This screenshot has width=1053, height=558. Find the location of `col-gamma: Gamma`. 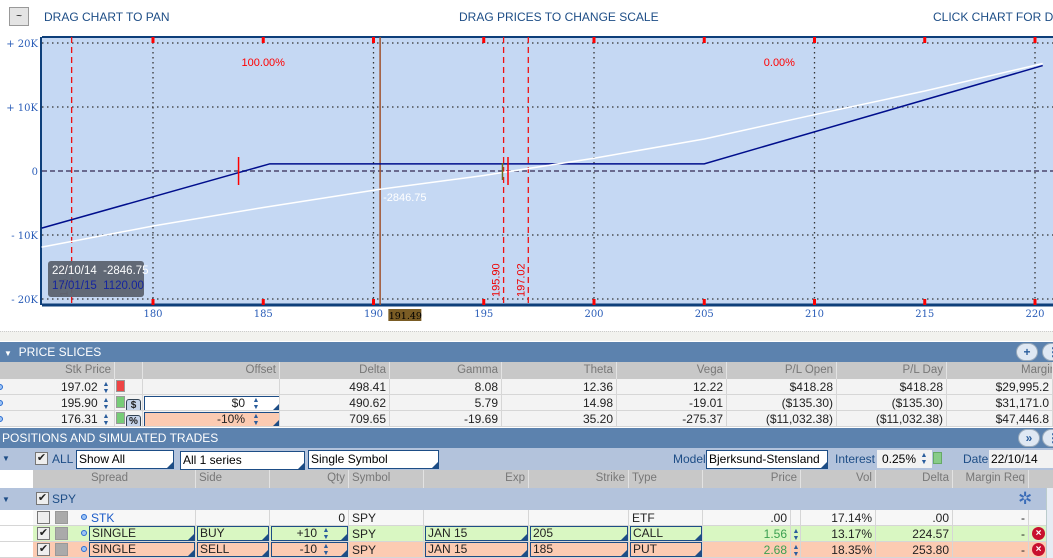

col-gamma: Gamma is located at coordinates (446, 370).